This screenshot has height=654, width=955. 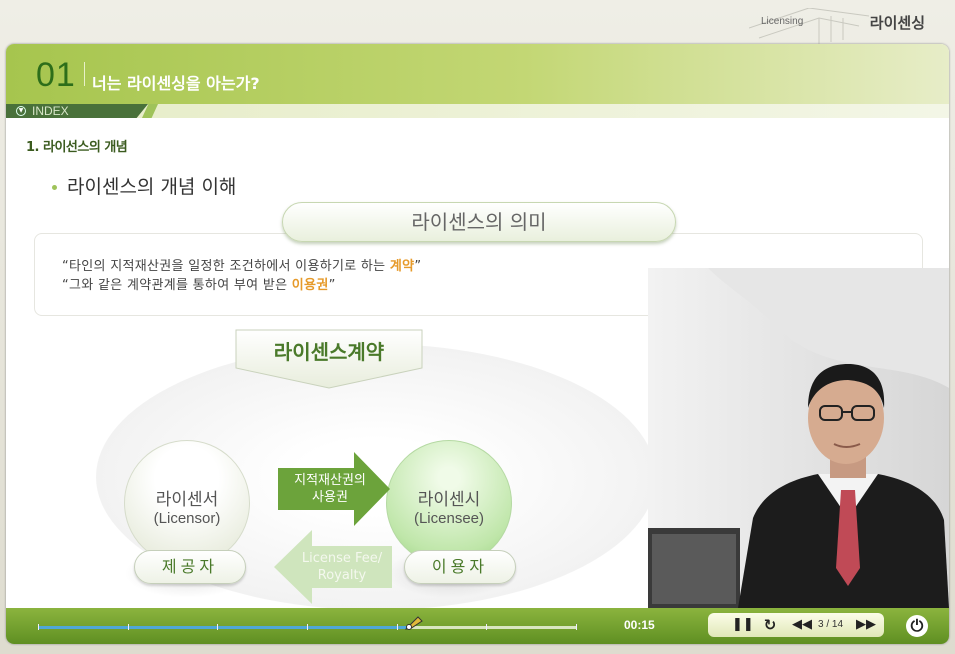 What do you see at coordinates (743, 625) in the screenshot?
I see `pause-icon: ❚❚` at bounding box center [743, 625].